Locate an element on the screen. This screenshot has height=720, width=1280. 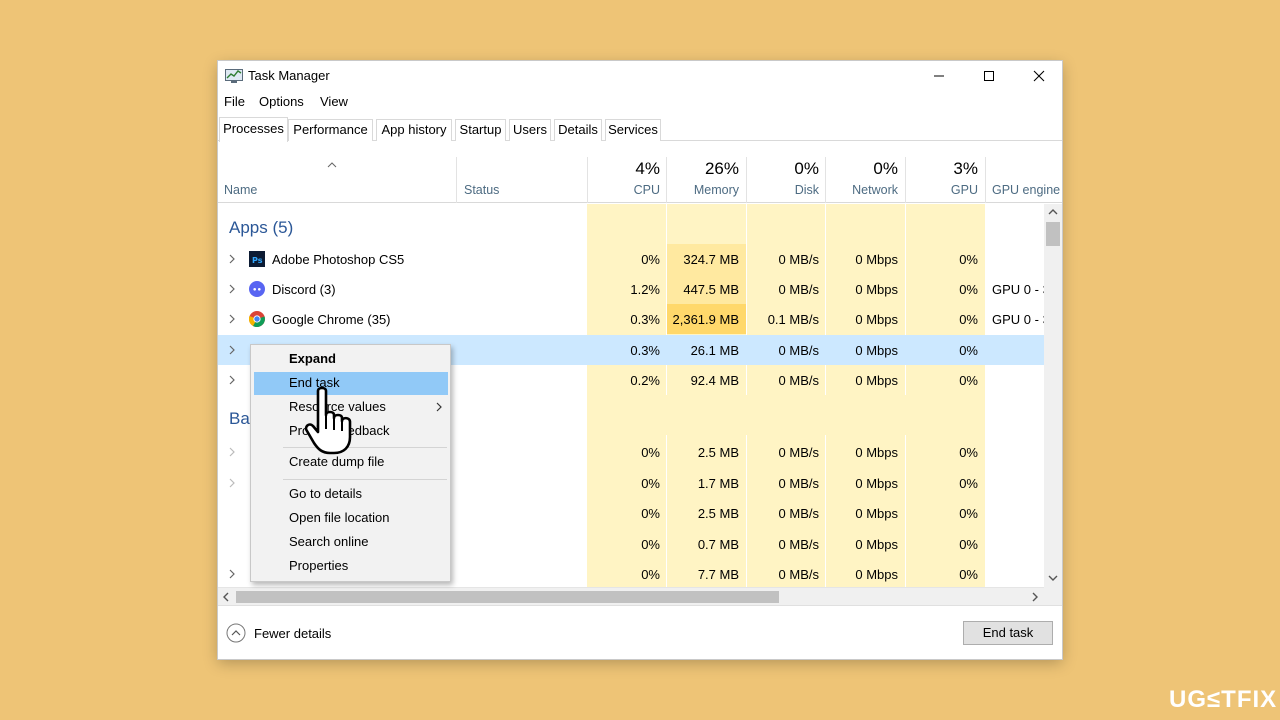
gpu-engine-value: GPU 0 - 3 is located at coordinates (1018, 289).